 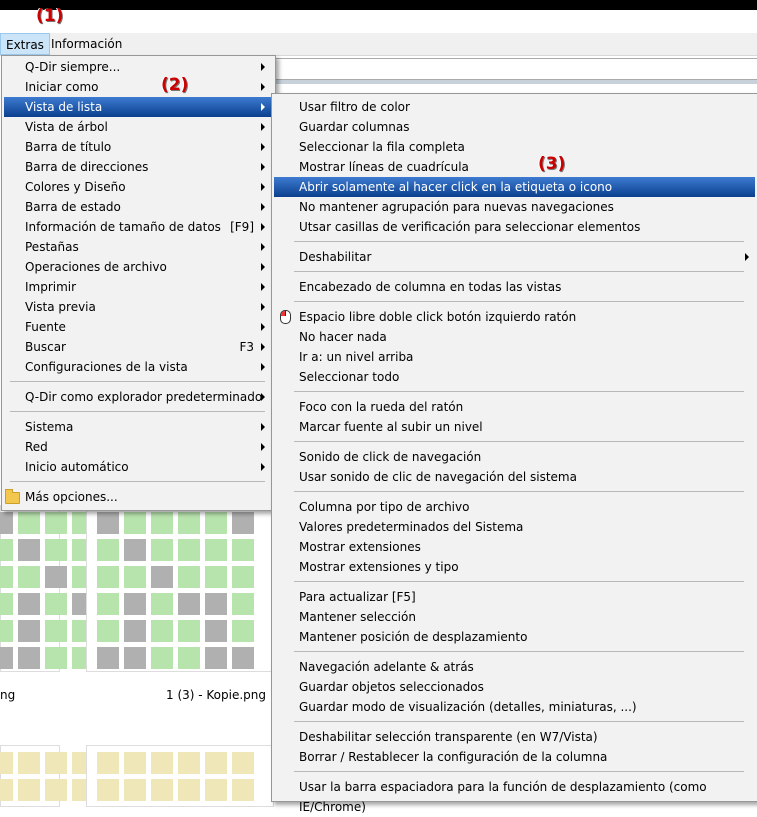 What do you see at coordinates (514, 407) in the screenshot?
I see `menu-item-foco-con-la-rueda-del-raton: Foco con la rueda del ratón` at bounding box center [514, 407].